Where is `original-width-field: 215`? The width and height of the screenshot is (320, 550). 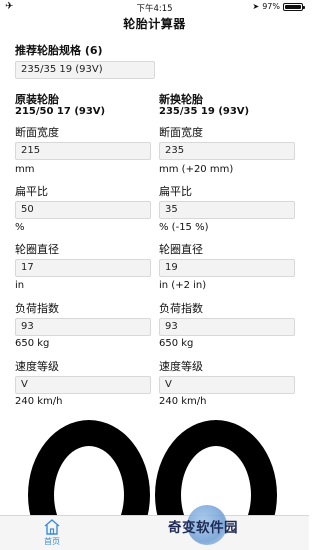
original-width-field: 215 is located at coordinates (83, 151).